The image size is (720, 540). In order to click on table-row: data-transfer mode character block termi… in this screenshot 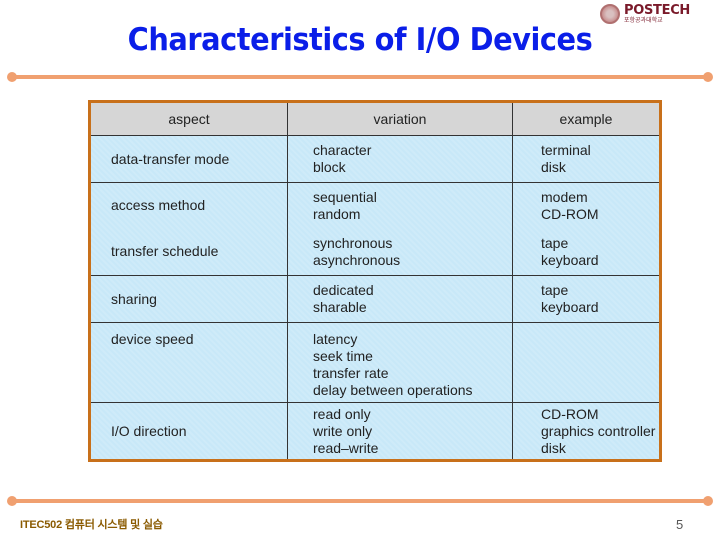, I will do `click(375, 159)`.